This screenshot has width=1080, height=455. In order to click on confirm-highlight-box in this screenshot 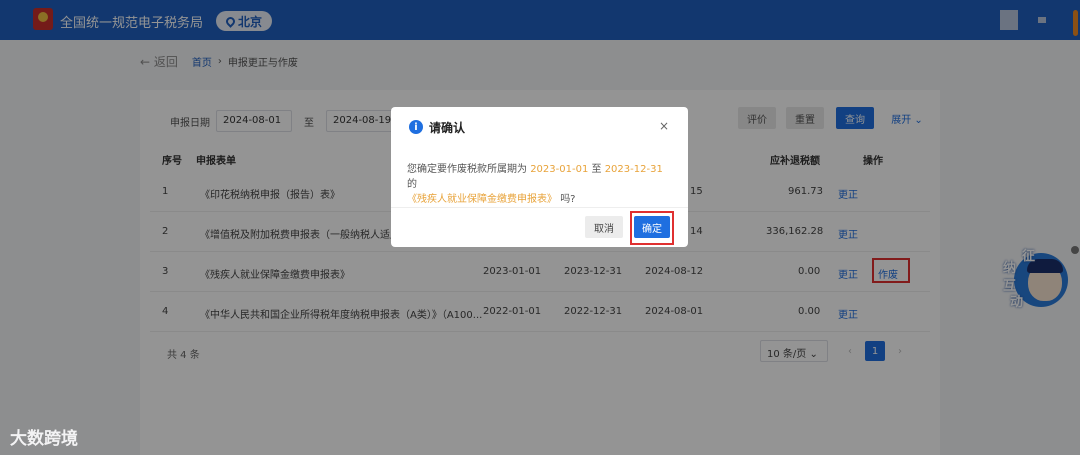, I will do `click(652, 228)`.